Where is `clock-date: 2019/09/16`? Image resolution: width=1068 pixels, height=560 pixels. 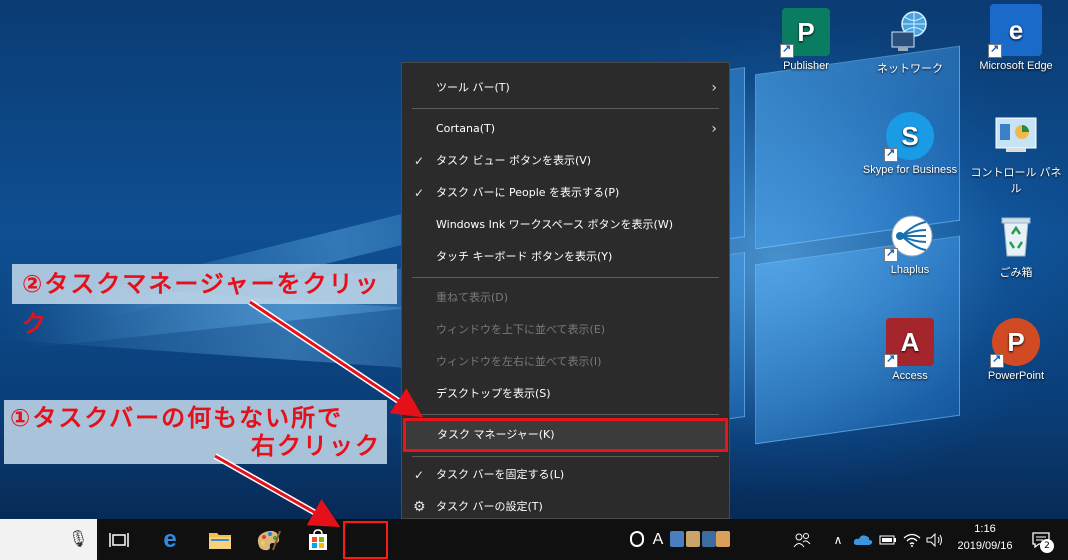
clock-date: 2019/09/16 is located at coordinates (985, 546).